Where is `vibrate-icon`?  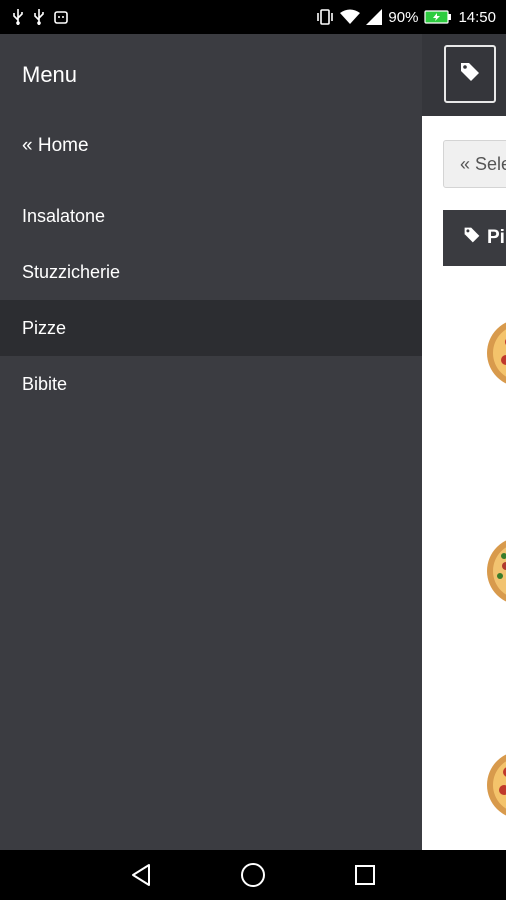
vibrate-icon is located at coordinates (325, 17).